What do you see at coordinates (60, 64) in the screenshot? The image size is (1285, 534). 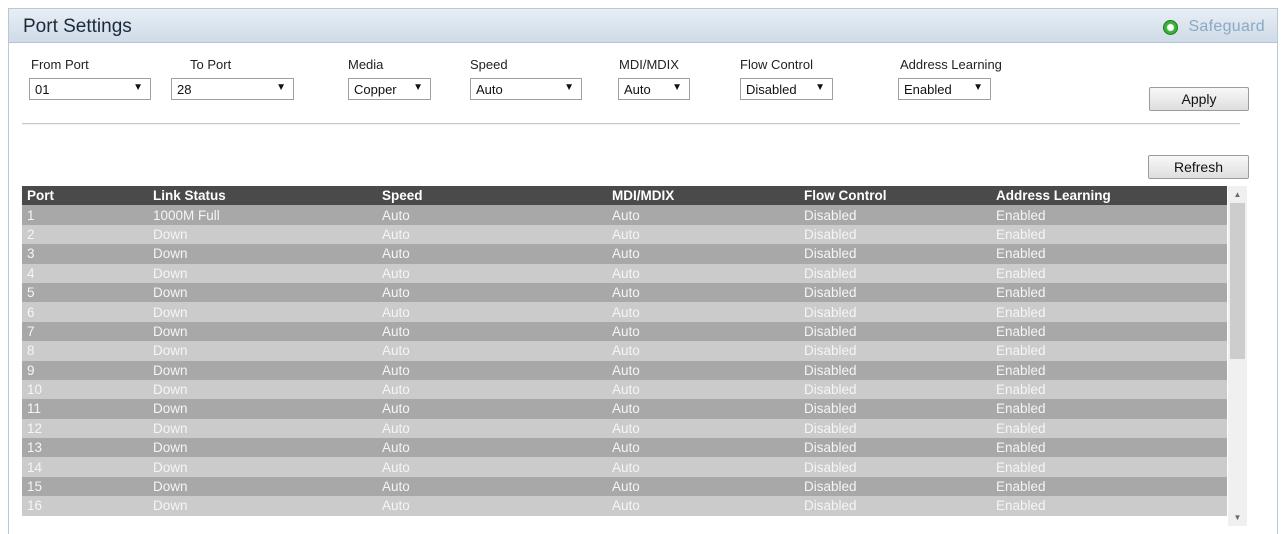 I see `from-port-label: From Port` at bounding box center [60, 64].